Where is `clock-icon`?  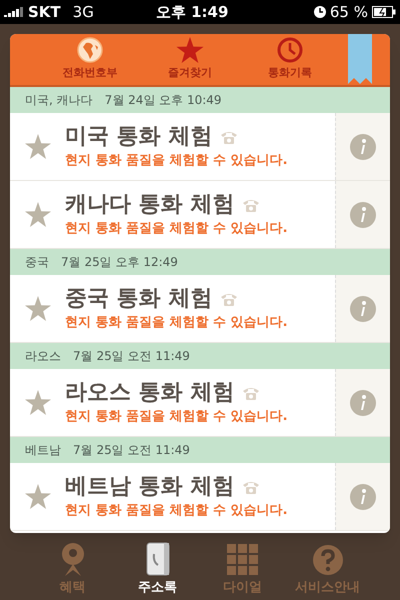
clock-icon is located at coordinates (290, 50).